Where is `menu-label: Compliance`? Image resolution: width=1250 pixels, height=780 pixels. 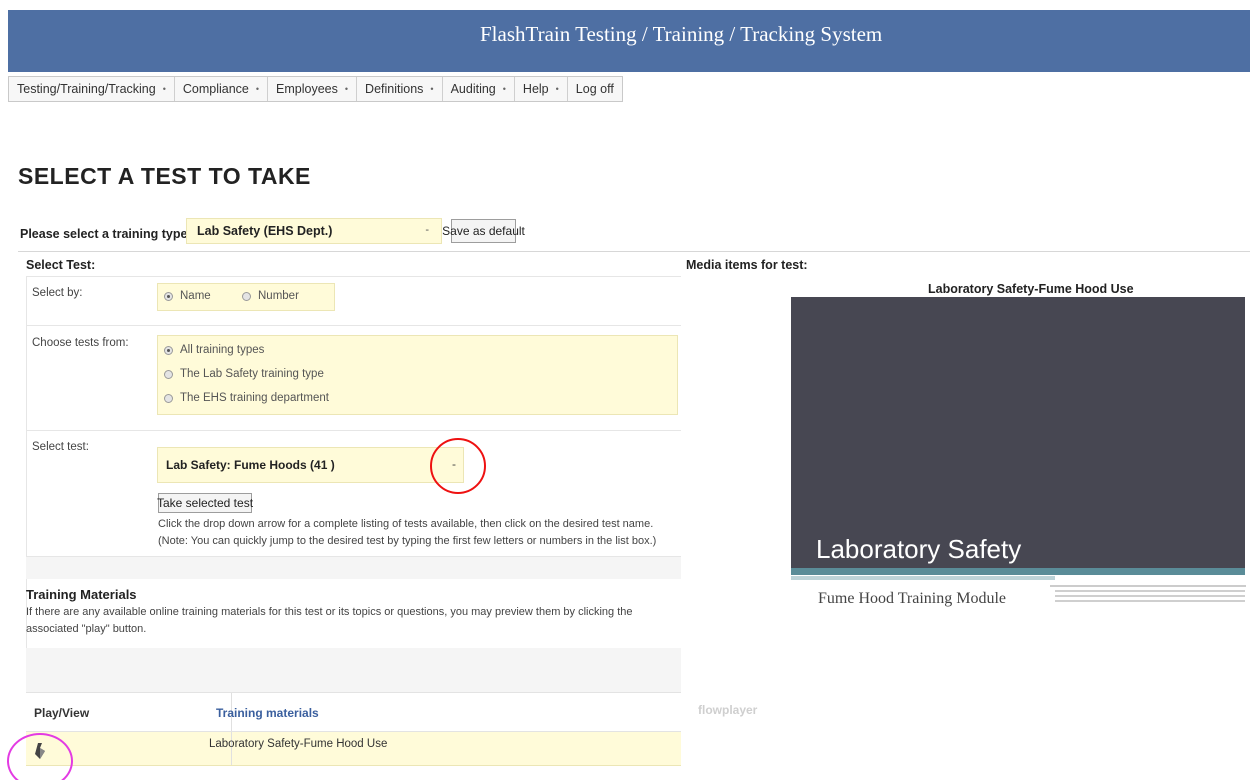 menu-label: Compliance is located at coordinates (215, 89).